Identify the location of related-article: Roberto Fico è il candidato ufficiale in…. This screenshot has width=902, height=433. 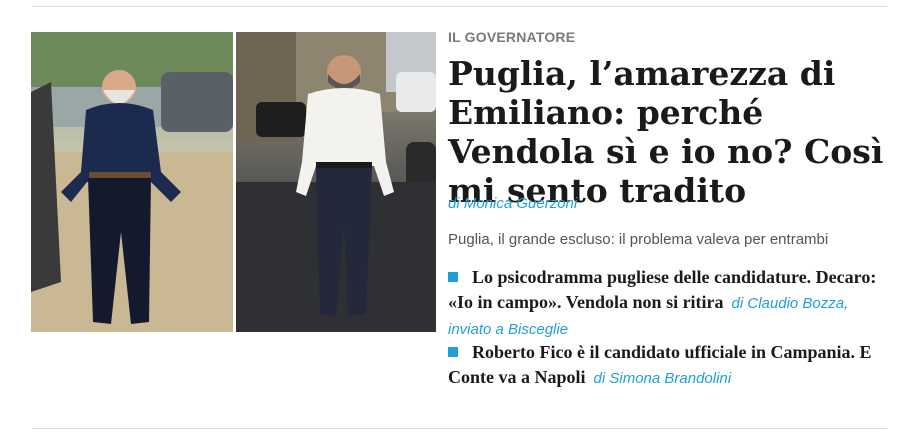
(668, 365).